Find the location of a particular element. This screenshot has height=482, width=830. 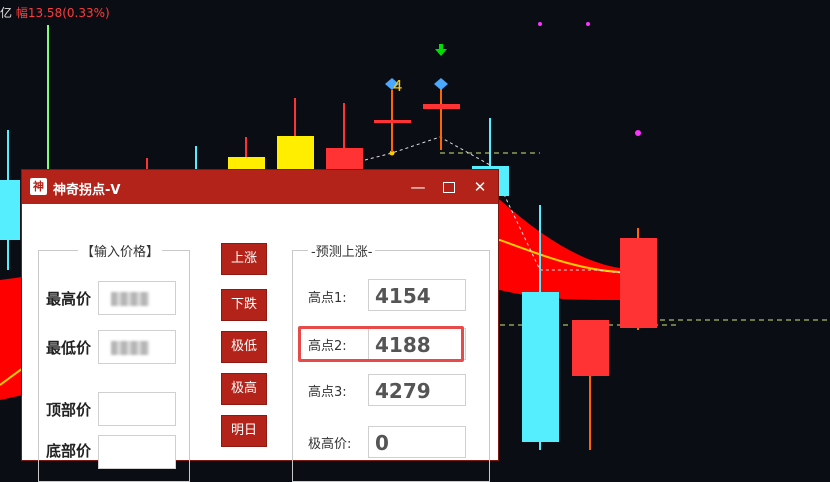

fall-button: 下跌 is located at coordinates (244, 305).